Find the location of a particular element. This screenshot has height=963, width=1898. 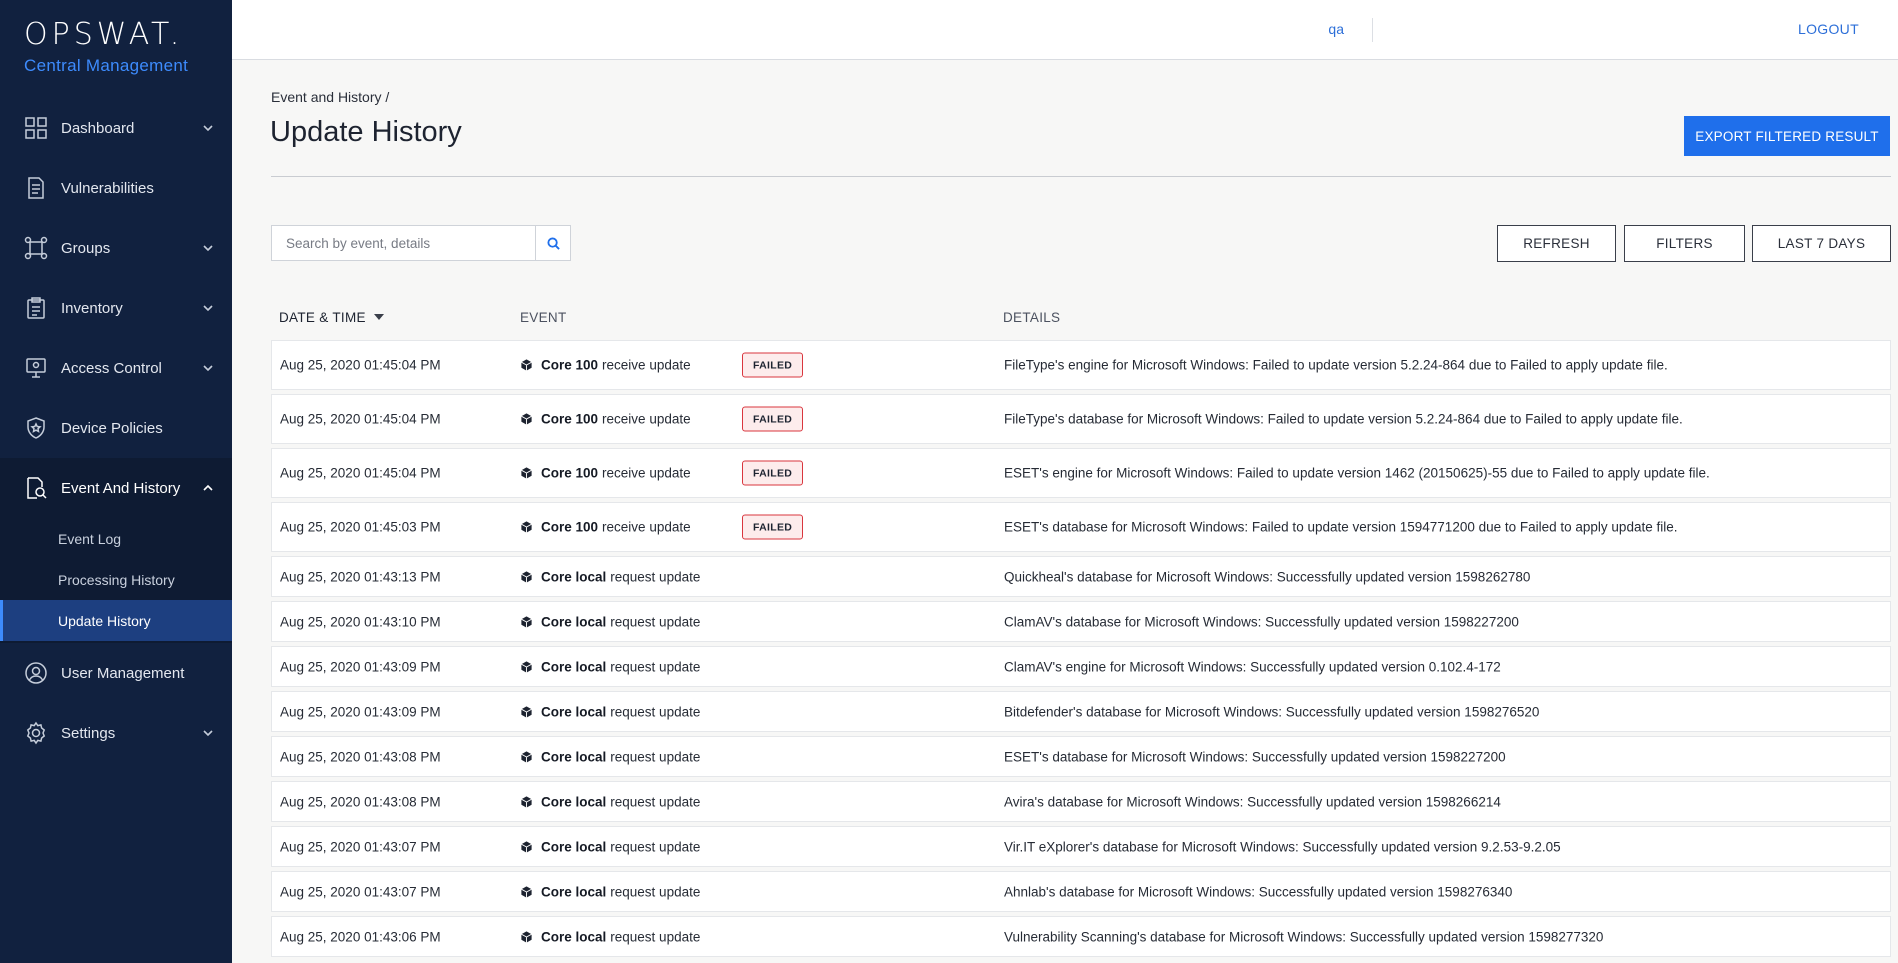

event-action: receive update is located at coordinates (646, 473).